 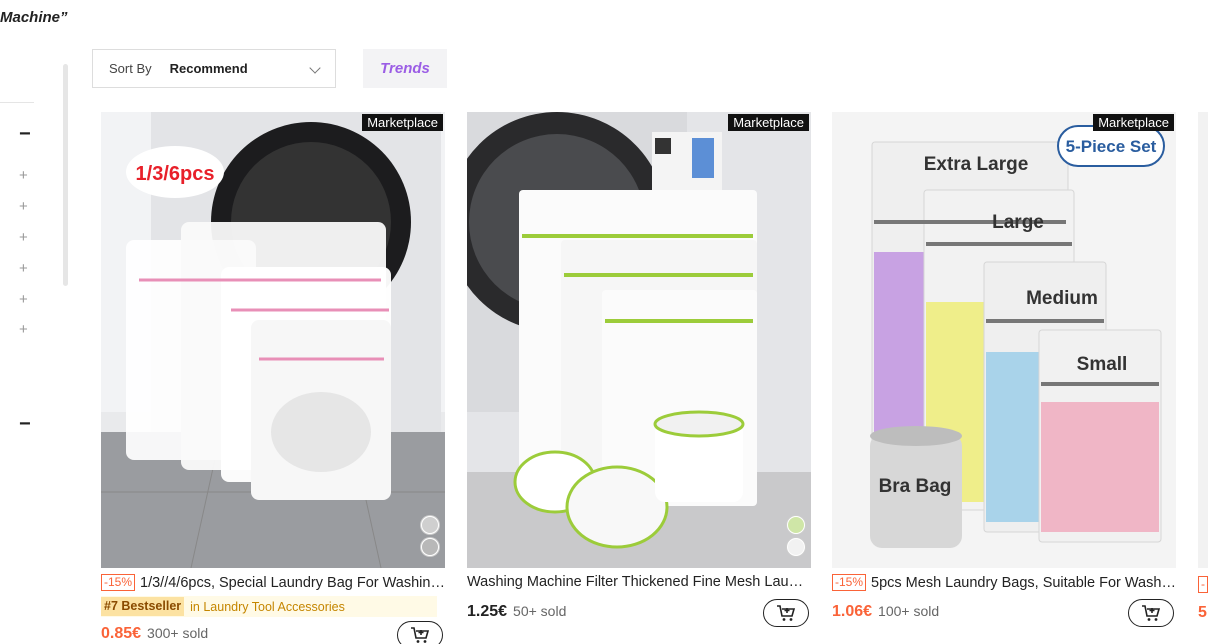 I want to click on price-row: 1.25€ 50+ sold, so click(x=516, y=612).